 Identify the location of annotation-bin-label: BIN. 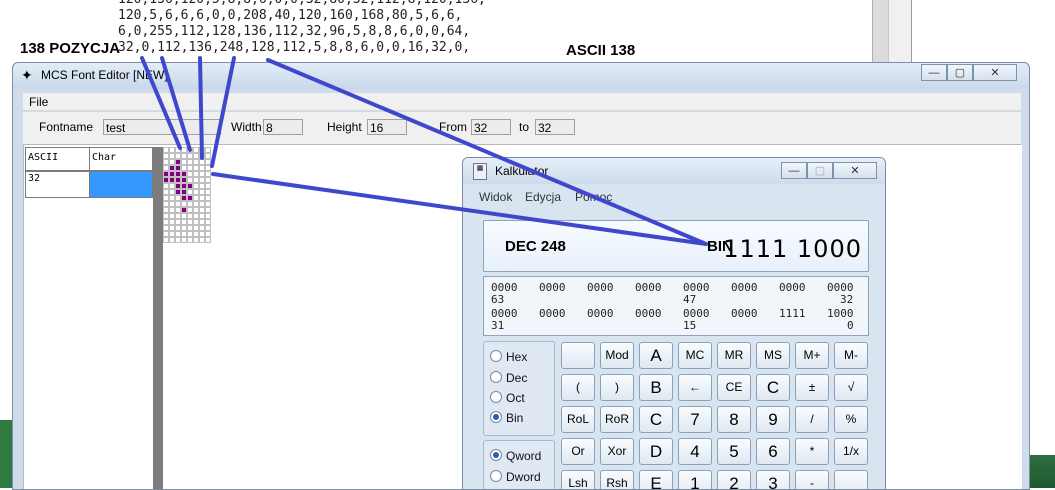
(720, 246).